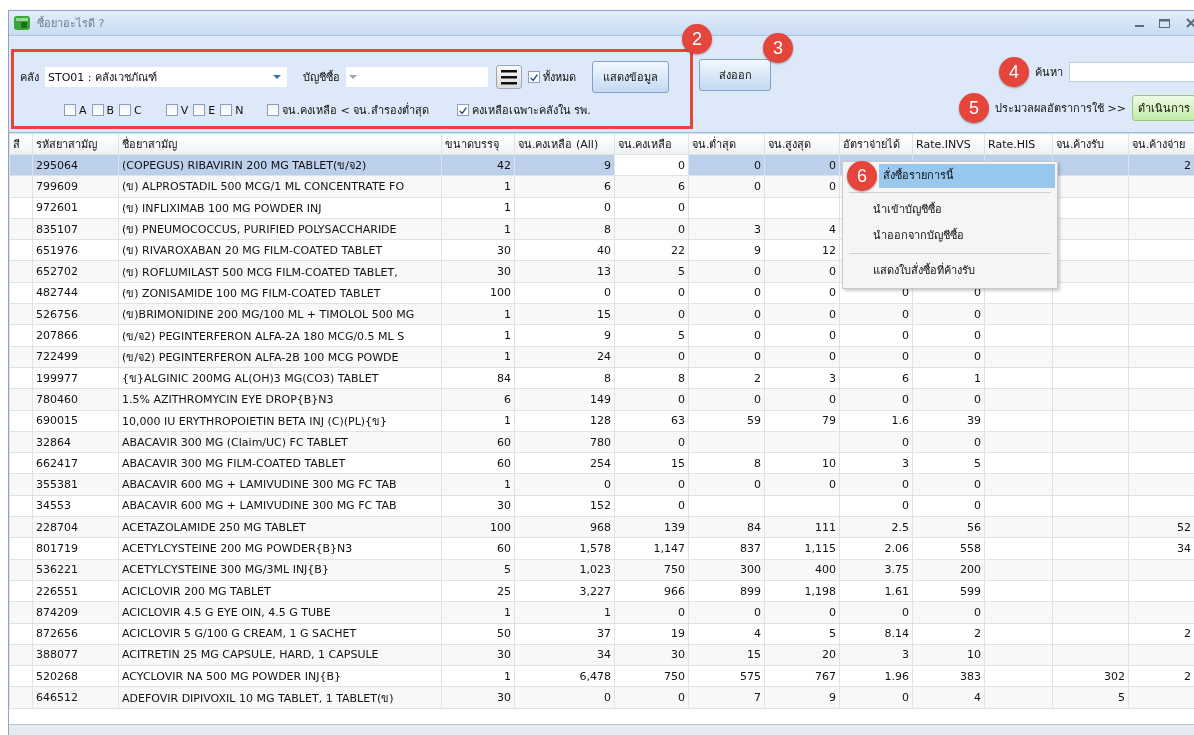 Image resolution: width=1194 pixels, height=735 pixels. Describe the element at coordinates (630, 77) in the screenshot. I see `show-data-button: แสดงข้อมูล` at that location.